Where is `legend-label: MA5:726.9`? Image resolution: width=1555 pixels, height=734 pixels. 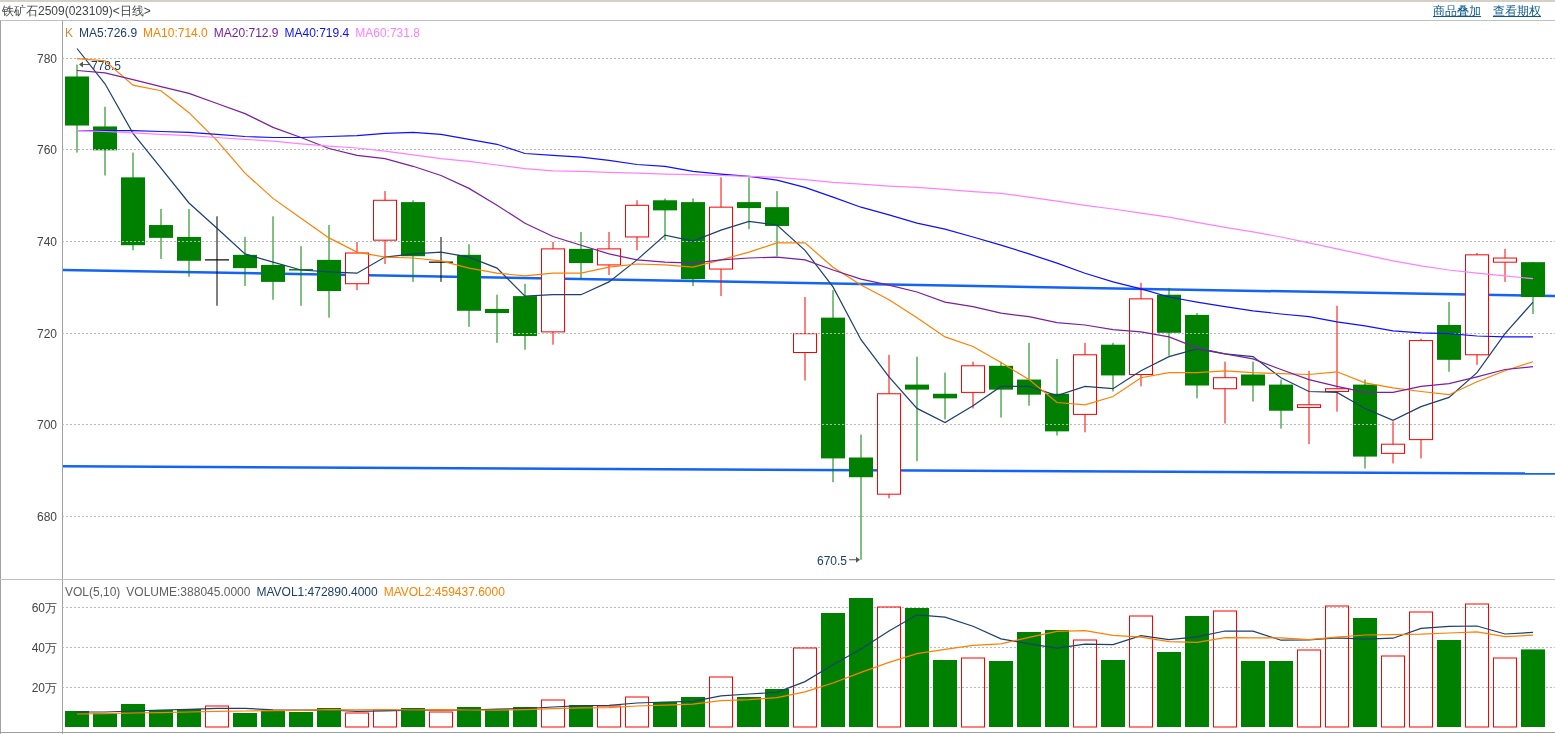 legend-label: MA5:726.9 is located at coordinates (108, 33).